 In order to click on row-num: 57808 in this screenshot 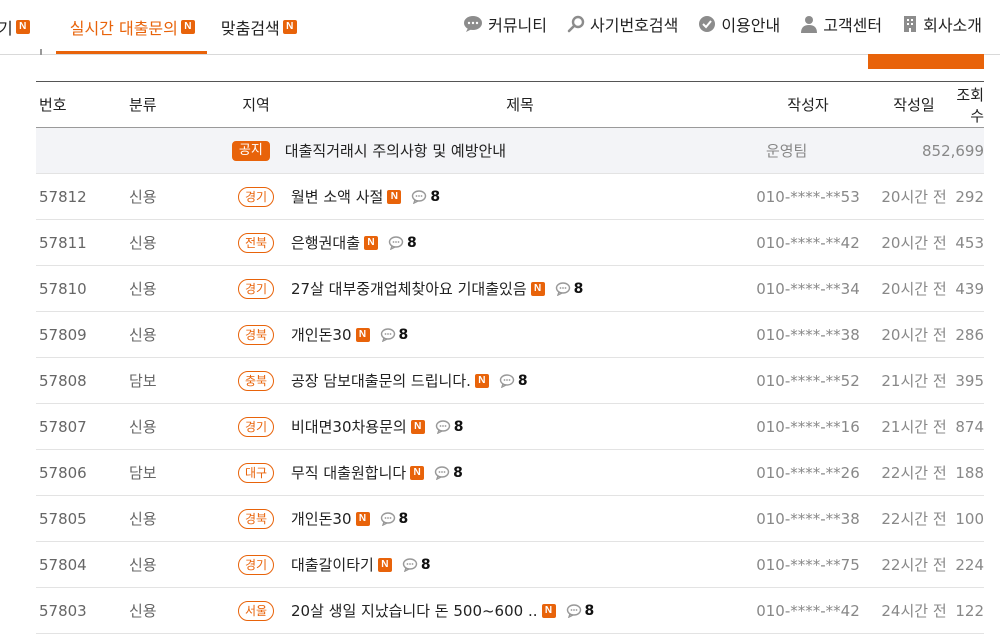, I will do `click(63, 380)`.